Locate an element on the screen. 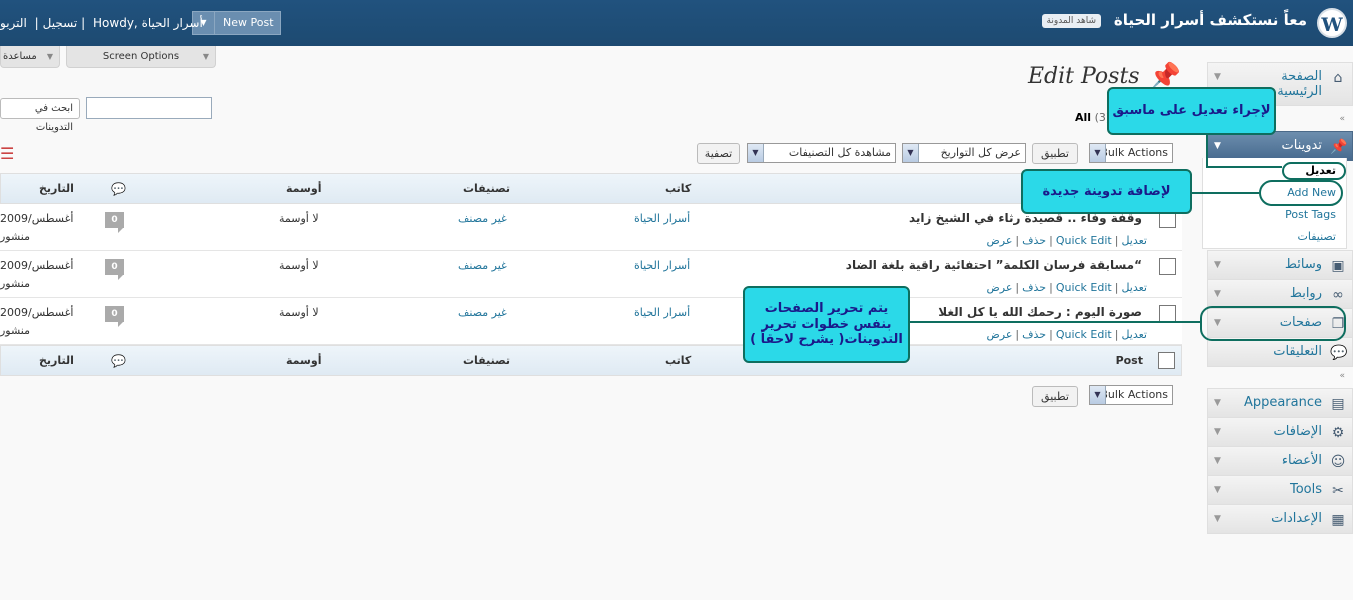 Image resolution: width=1353 pixels, height=600 pixels. help-label: مساعدة is located at coordinates (20, 56).